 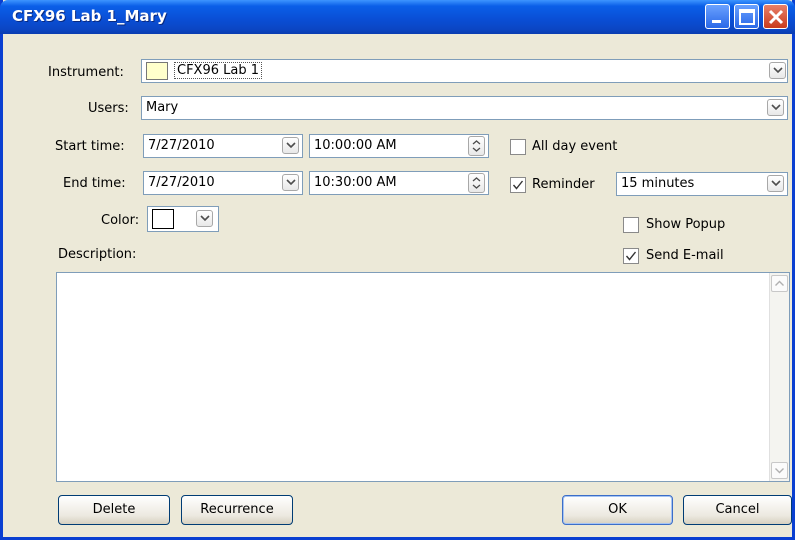 What do you see at coordinates (518, 147) in the screenshot?
I see `all-day-event-checkbox` at bounding box center [518, 147].